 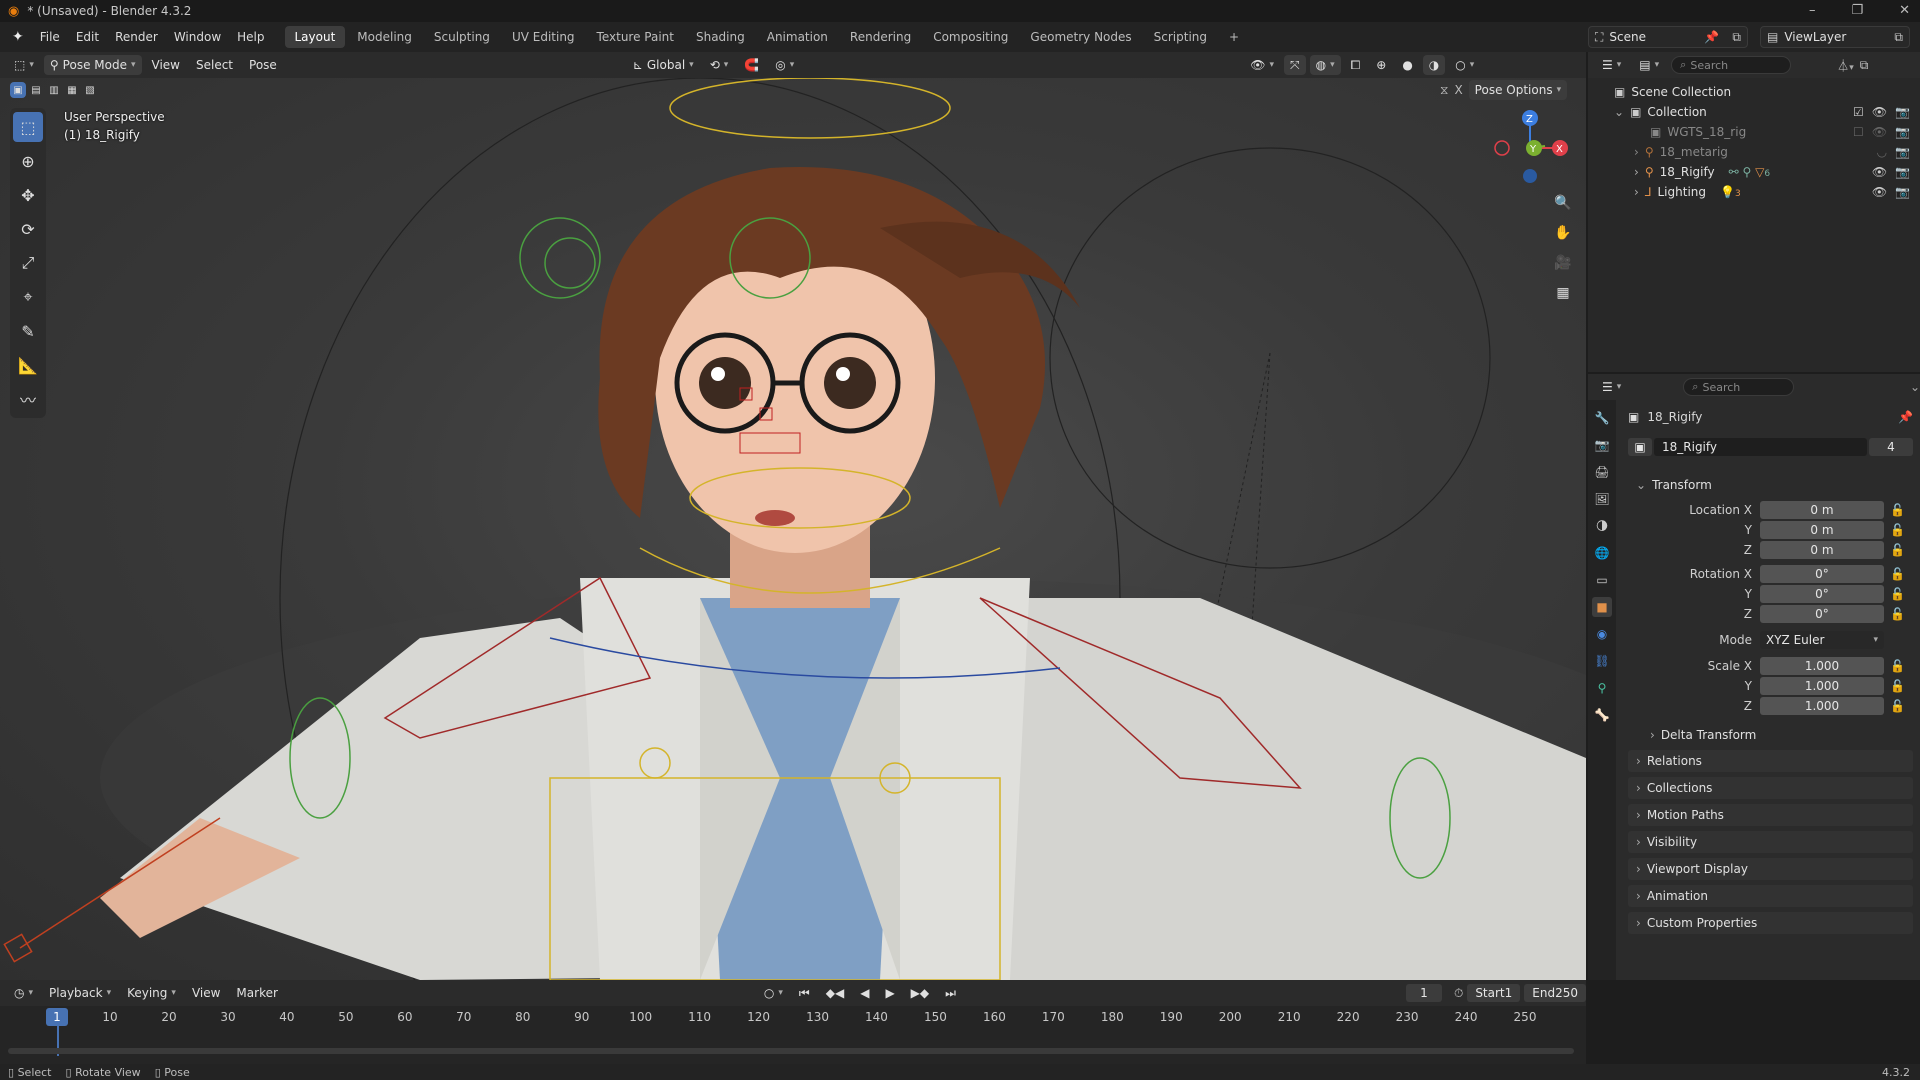 What do you see at coordinates (1530, 148) in the screenshot?
I see `navigation-gizmo: Z X Y` at bounding box center [1530, 148].